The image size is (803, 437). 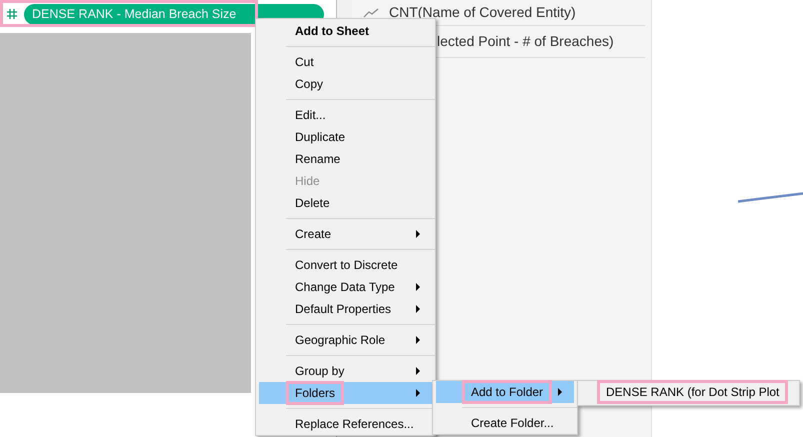 What do you see at coordinates (345, 393) in the screenshot?
I see `menu-item: Folders` at bounding box center [345, 393].